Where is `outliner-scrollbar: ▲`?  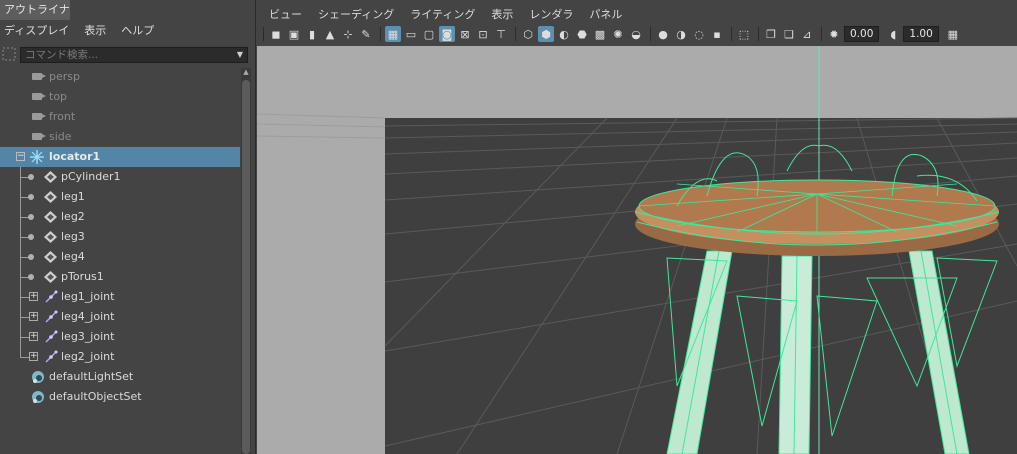 outliner-scrollbar: ▲ is located at coordinates (246, 261).